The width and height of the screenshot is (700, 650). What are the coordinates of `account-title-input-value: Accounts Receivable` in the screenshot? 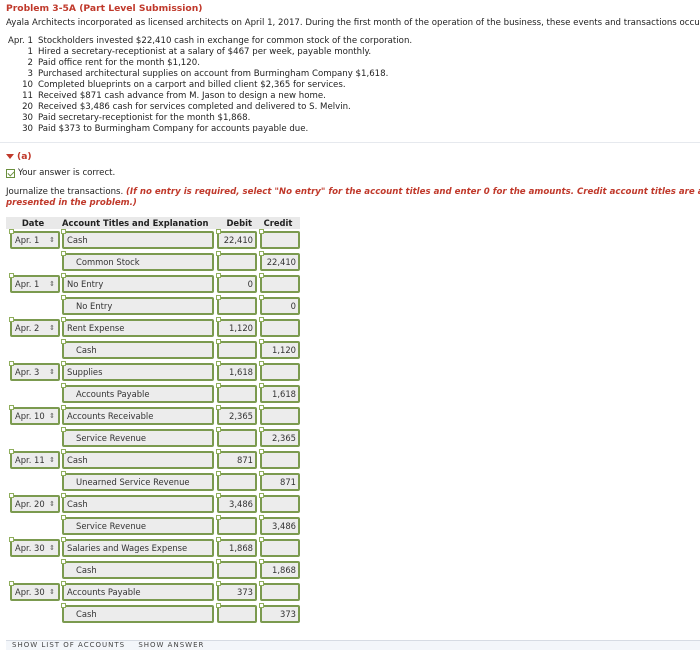 It's located at (110, 416).